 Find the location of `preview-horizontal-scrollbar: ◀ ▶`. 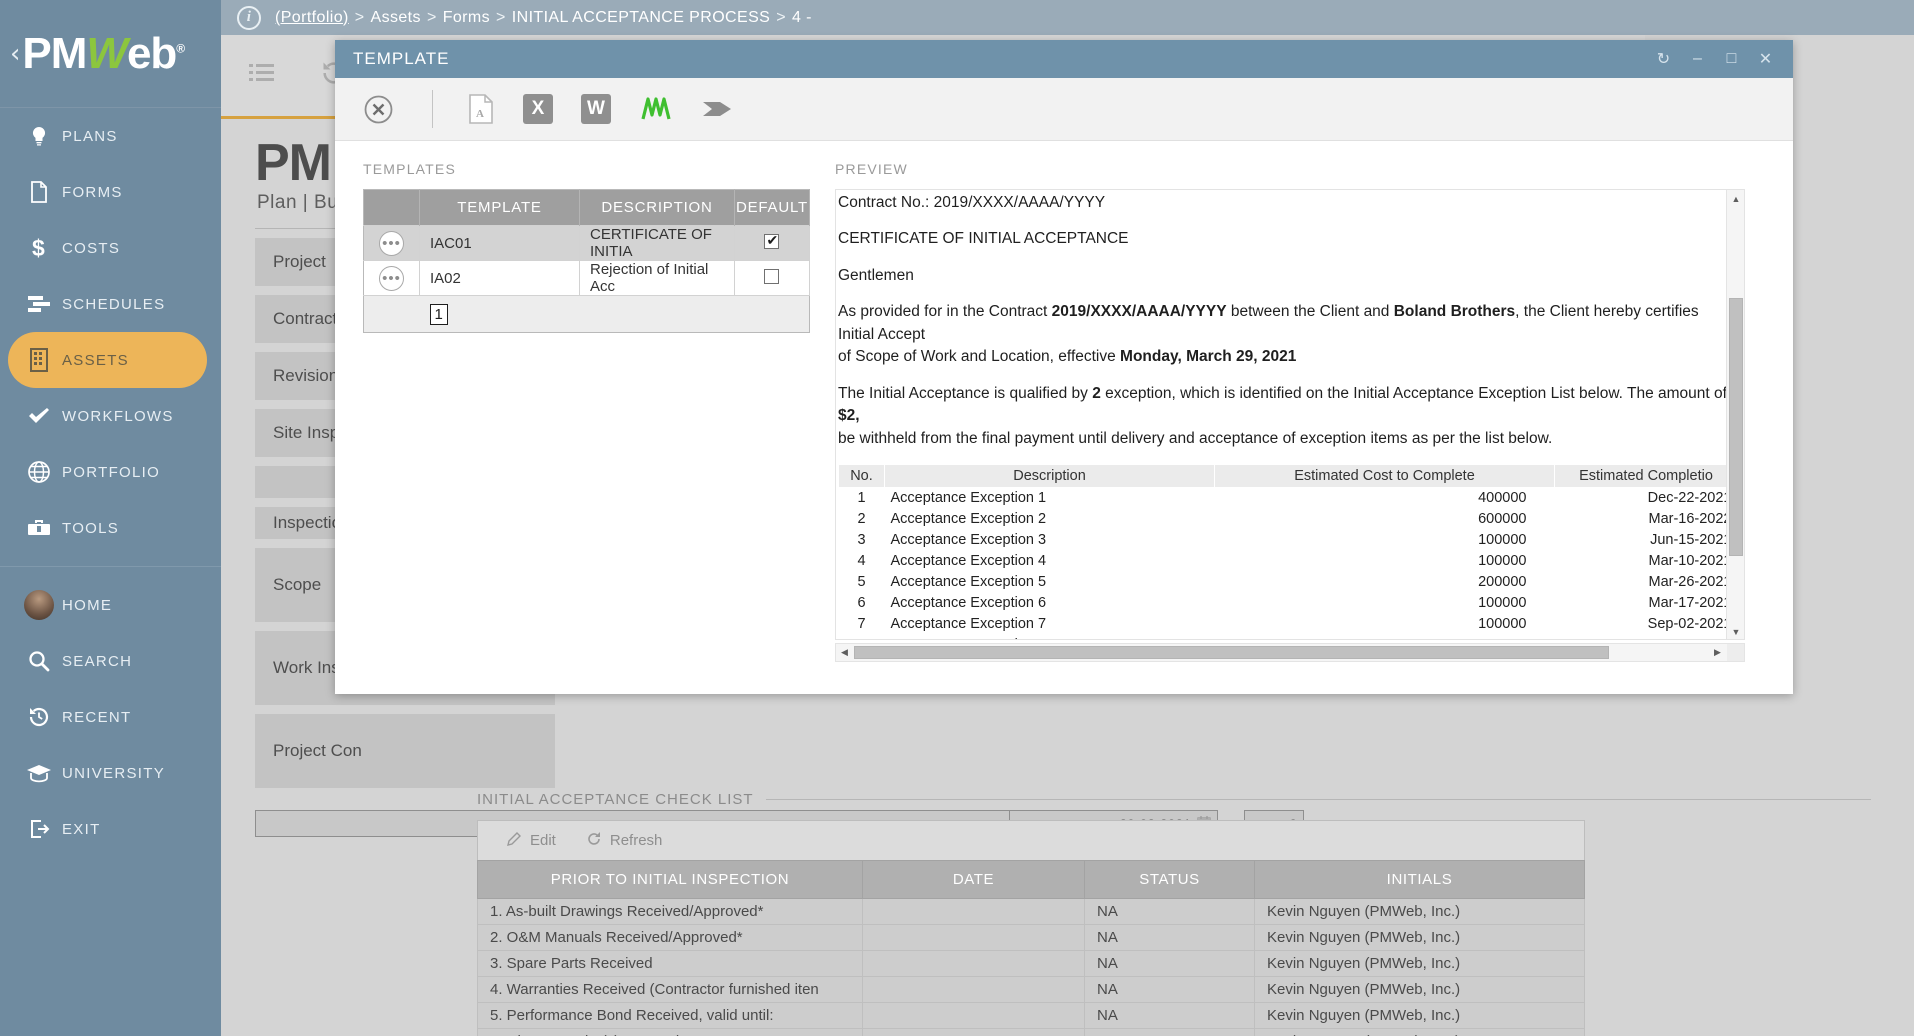

preview-horizontal-scrollbar: ◀ ▶ is located at coordinates (1290, 652).